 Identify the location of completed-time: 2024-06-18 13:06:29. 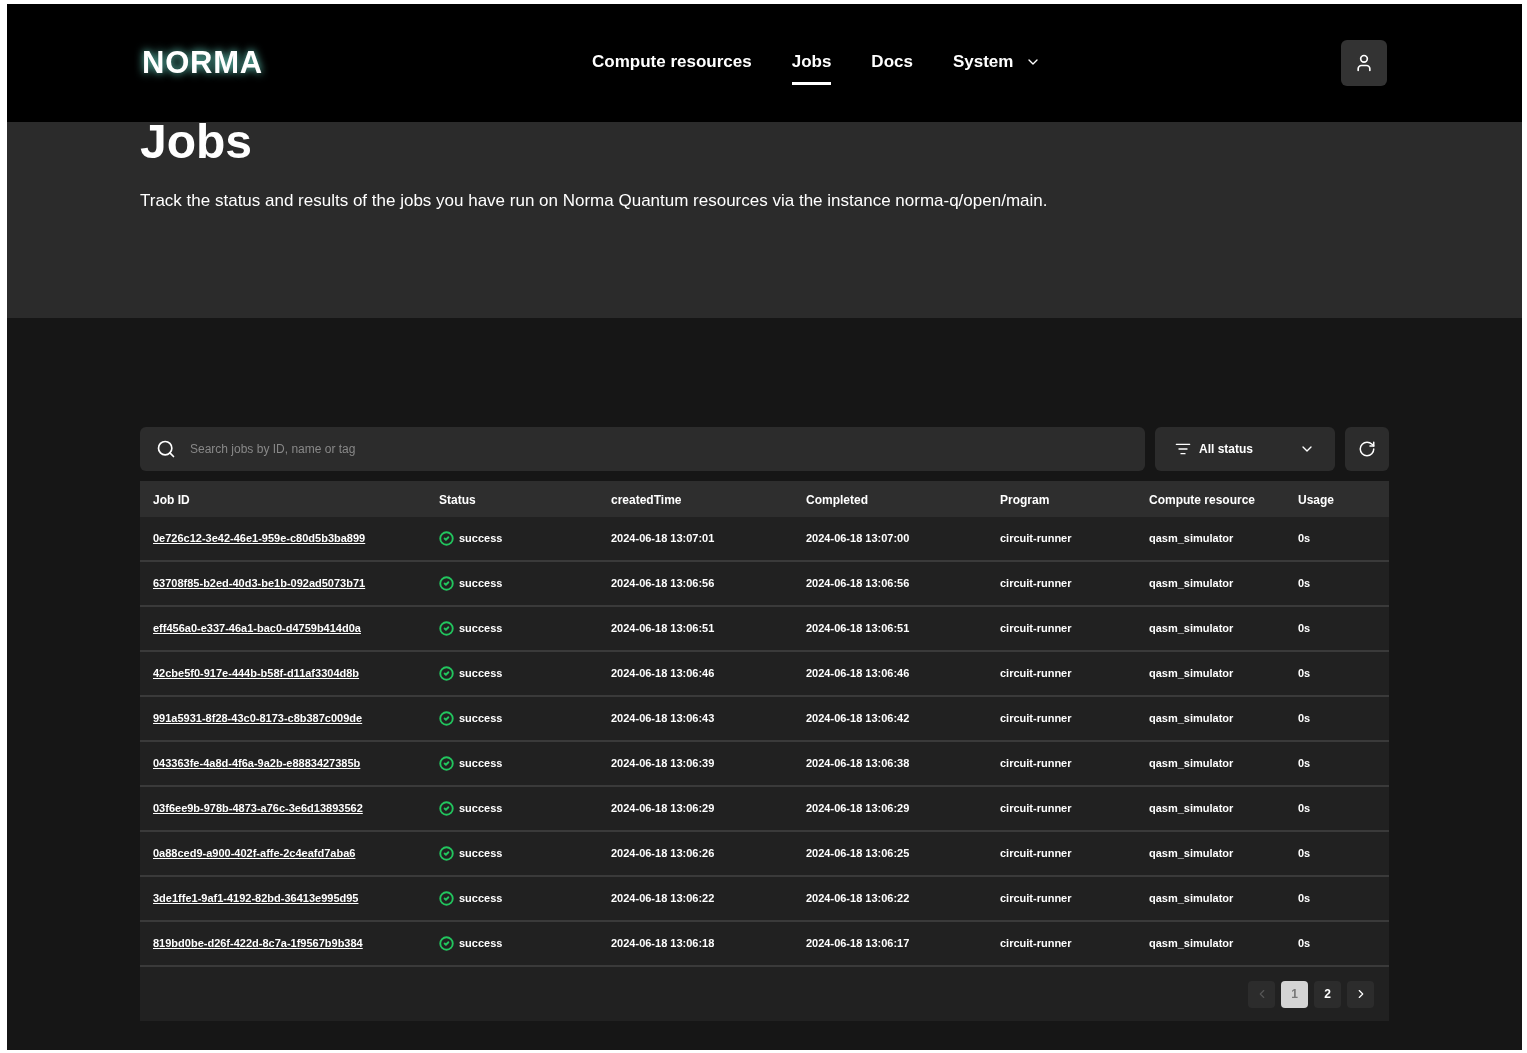
(858, 808).